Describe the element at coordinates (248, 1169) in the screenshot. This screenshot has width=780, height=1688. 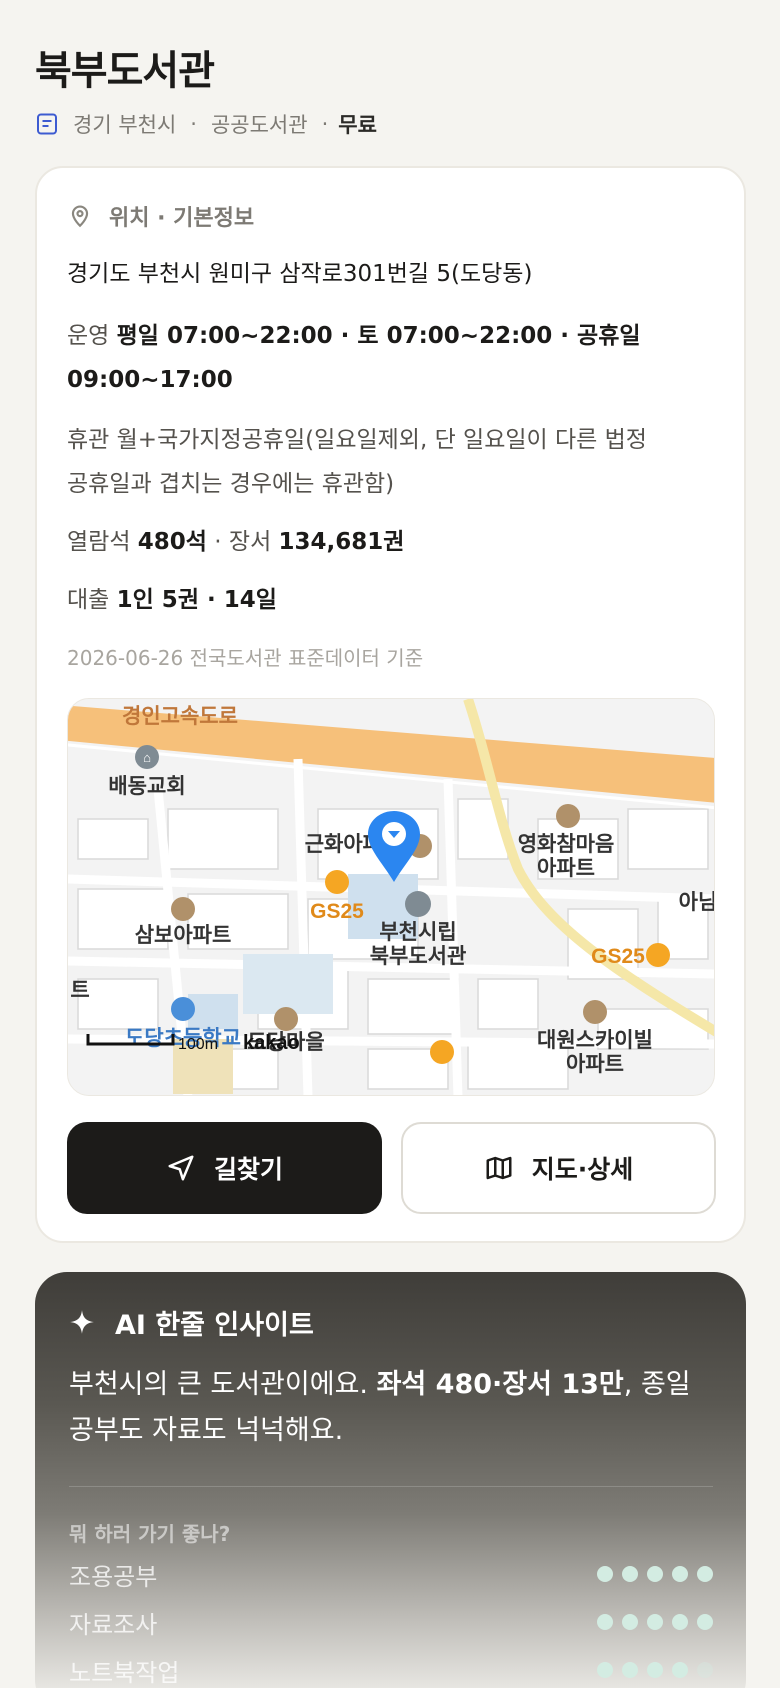
I see `directions-label: 길찾기` at that location.